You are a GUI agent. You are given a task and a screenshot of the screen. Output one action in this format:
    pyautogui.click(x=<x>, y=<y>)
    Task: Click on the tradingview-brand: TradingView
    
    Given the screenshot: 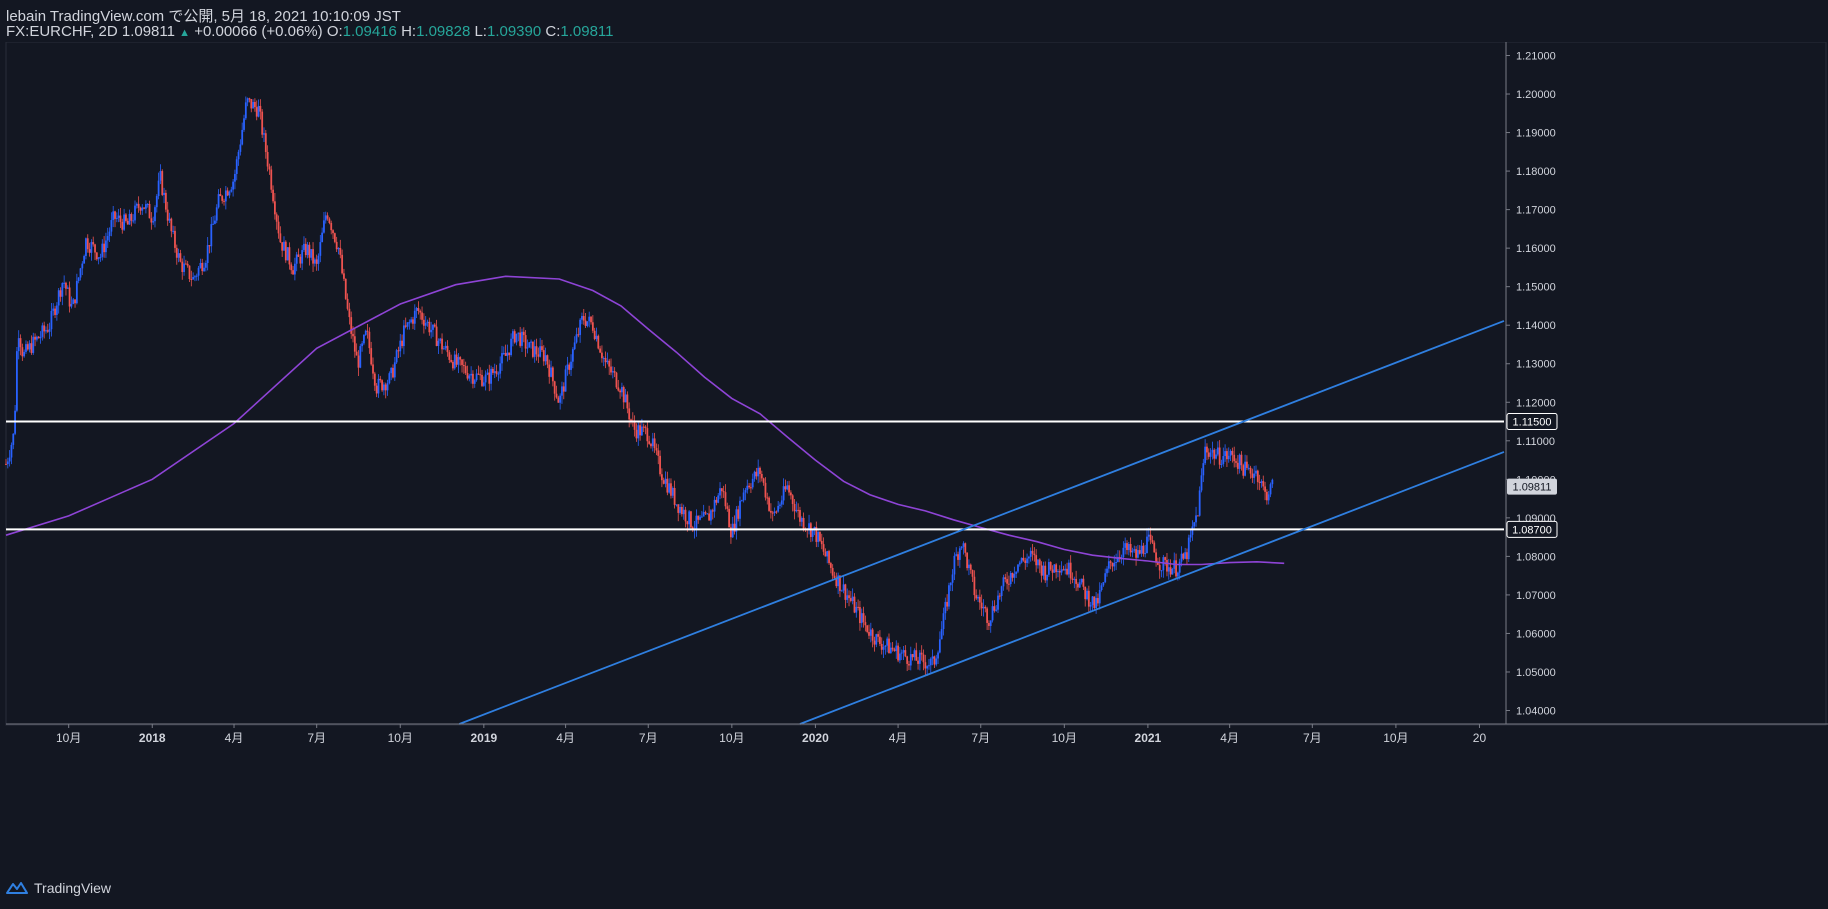 What is the action you would take?
    pyautogui.click(x=58, y=888)
    